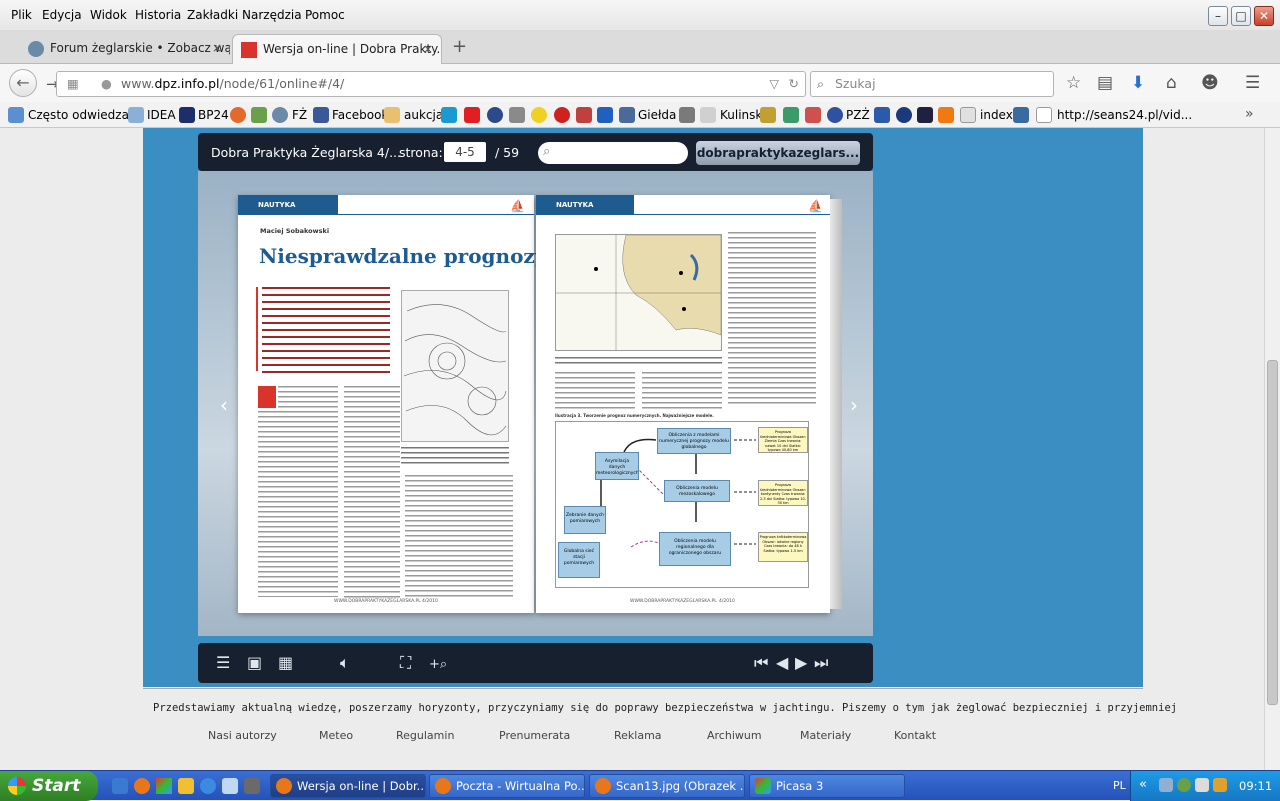 This screenshot has width=1280, height=801. What do you see at coordinates (213, 115) in the screenshot?
I see `bookmark-bp24: BP24` at bounding box center [213, 115].